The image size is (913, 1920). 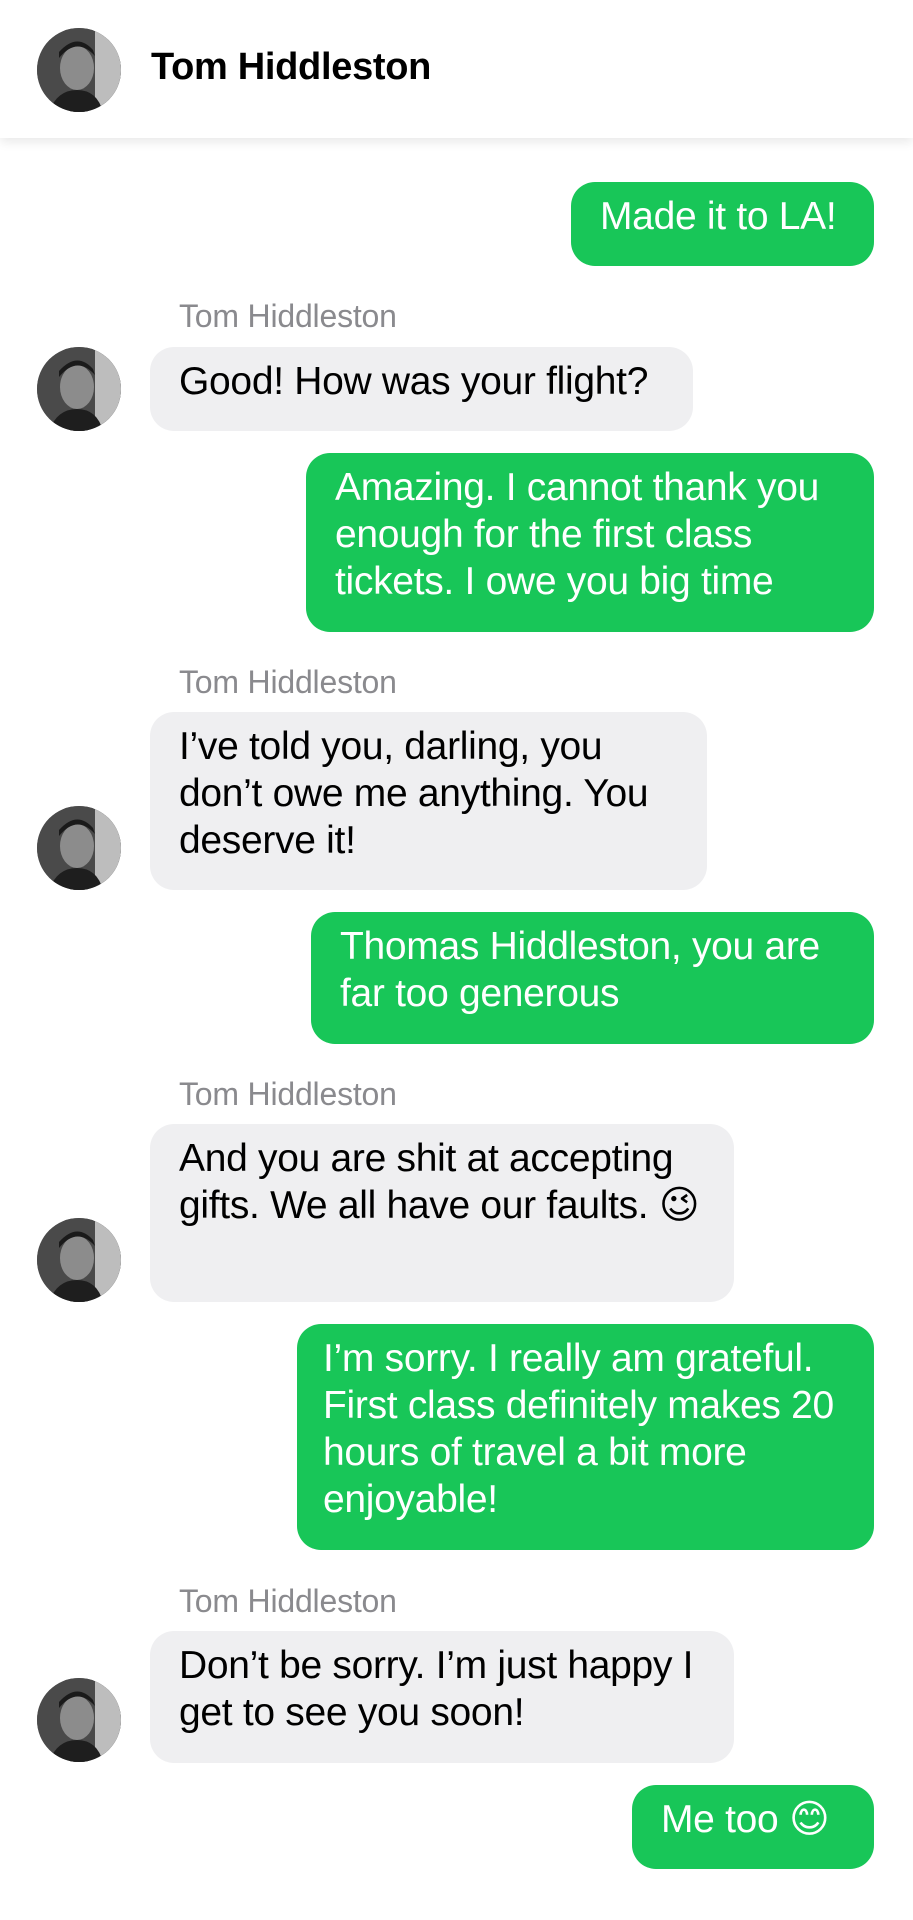 I want to click on received-message: Good! How was your flight?, so click(x=421, y=389).